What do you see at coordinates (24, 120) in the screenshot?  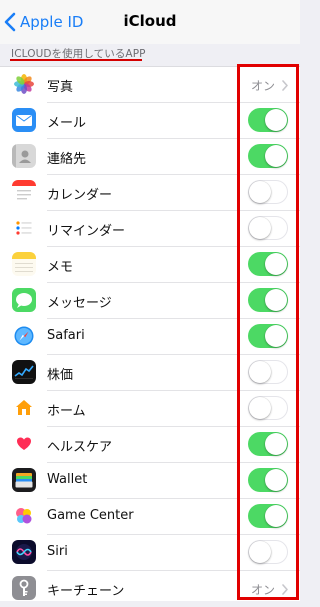 I see `mail-icon` at bounding box center [24, 120].